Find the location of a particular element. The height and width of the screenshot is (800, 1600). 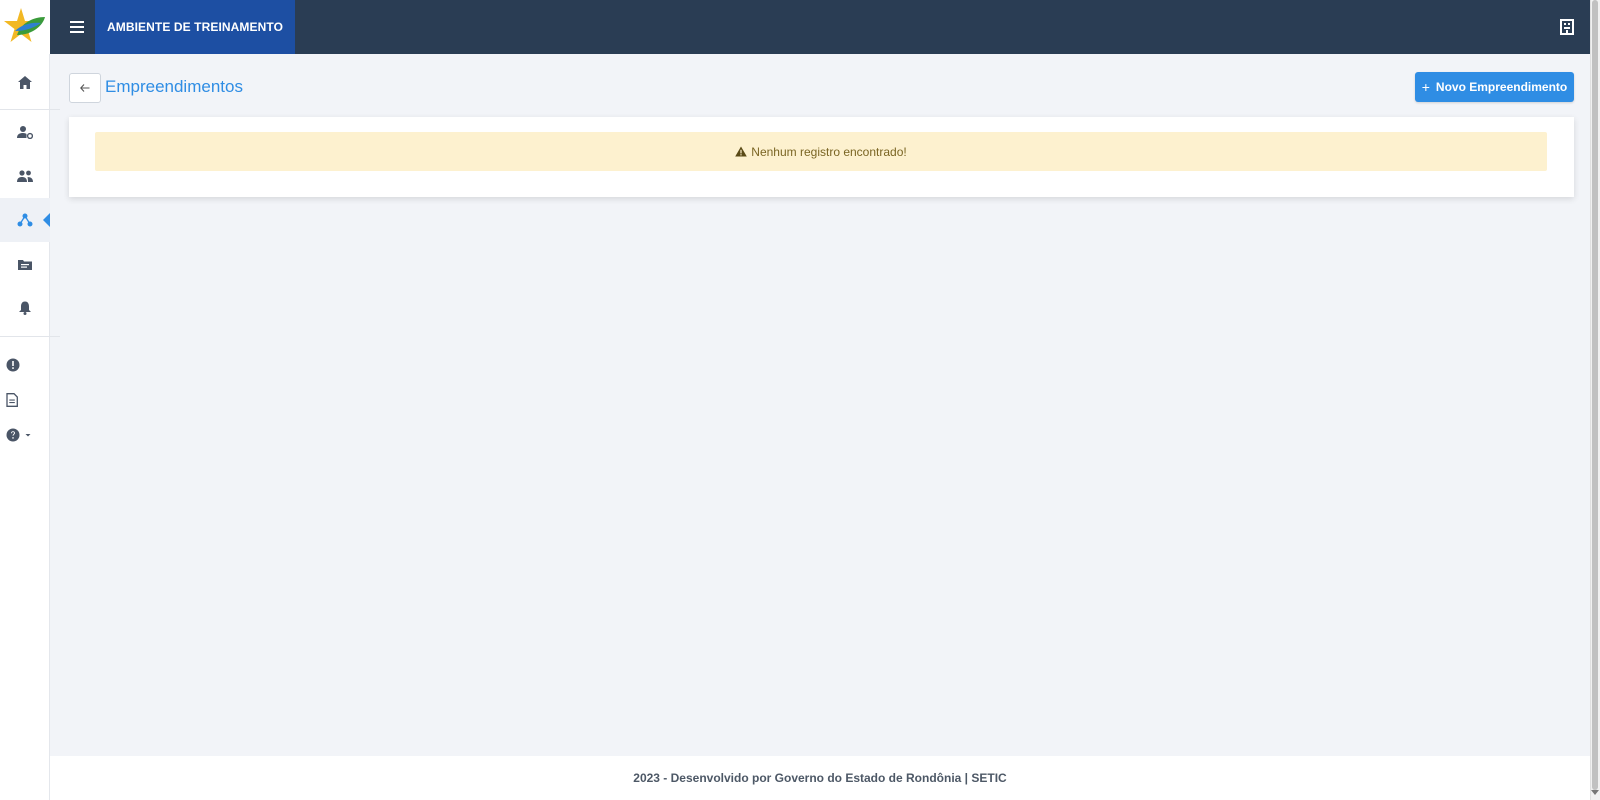

warning-triangle-icon is located at coordinates (741, 151).